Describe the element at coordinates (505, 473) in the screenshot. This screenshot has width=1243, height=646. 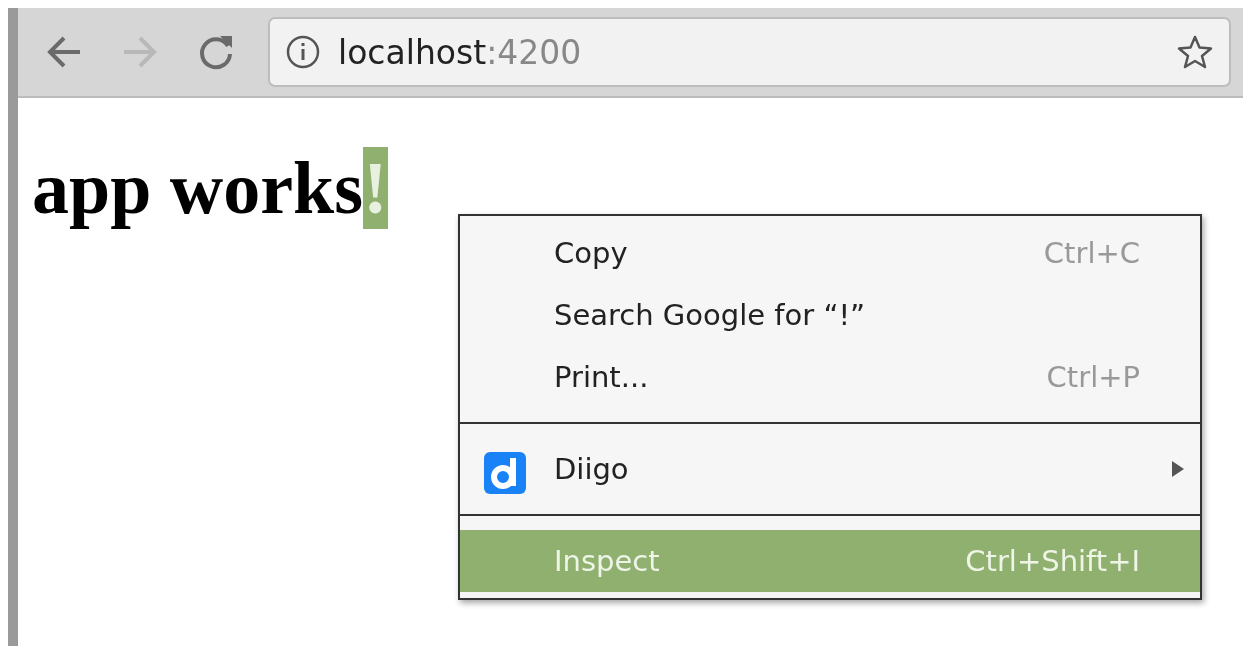
I see `extension-icon` at that location.